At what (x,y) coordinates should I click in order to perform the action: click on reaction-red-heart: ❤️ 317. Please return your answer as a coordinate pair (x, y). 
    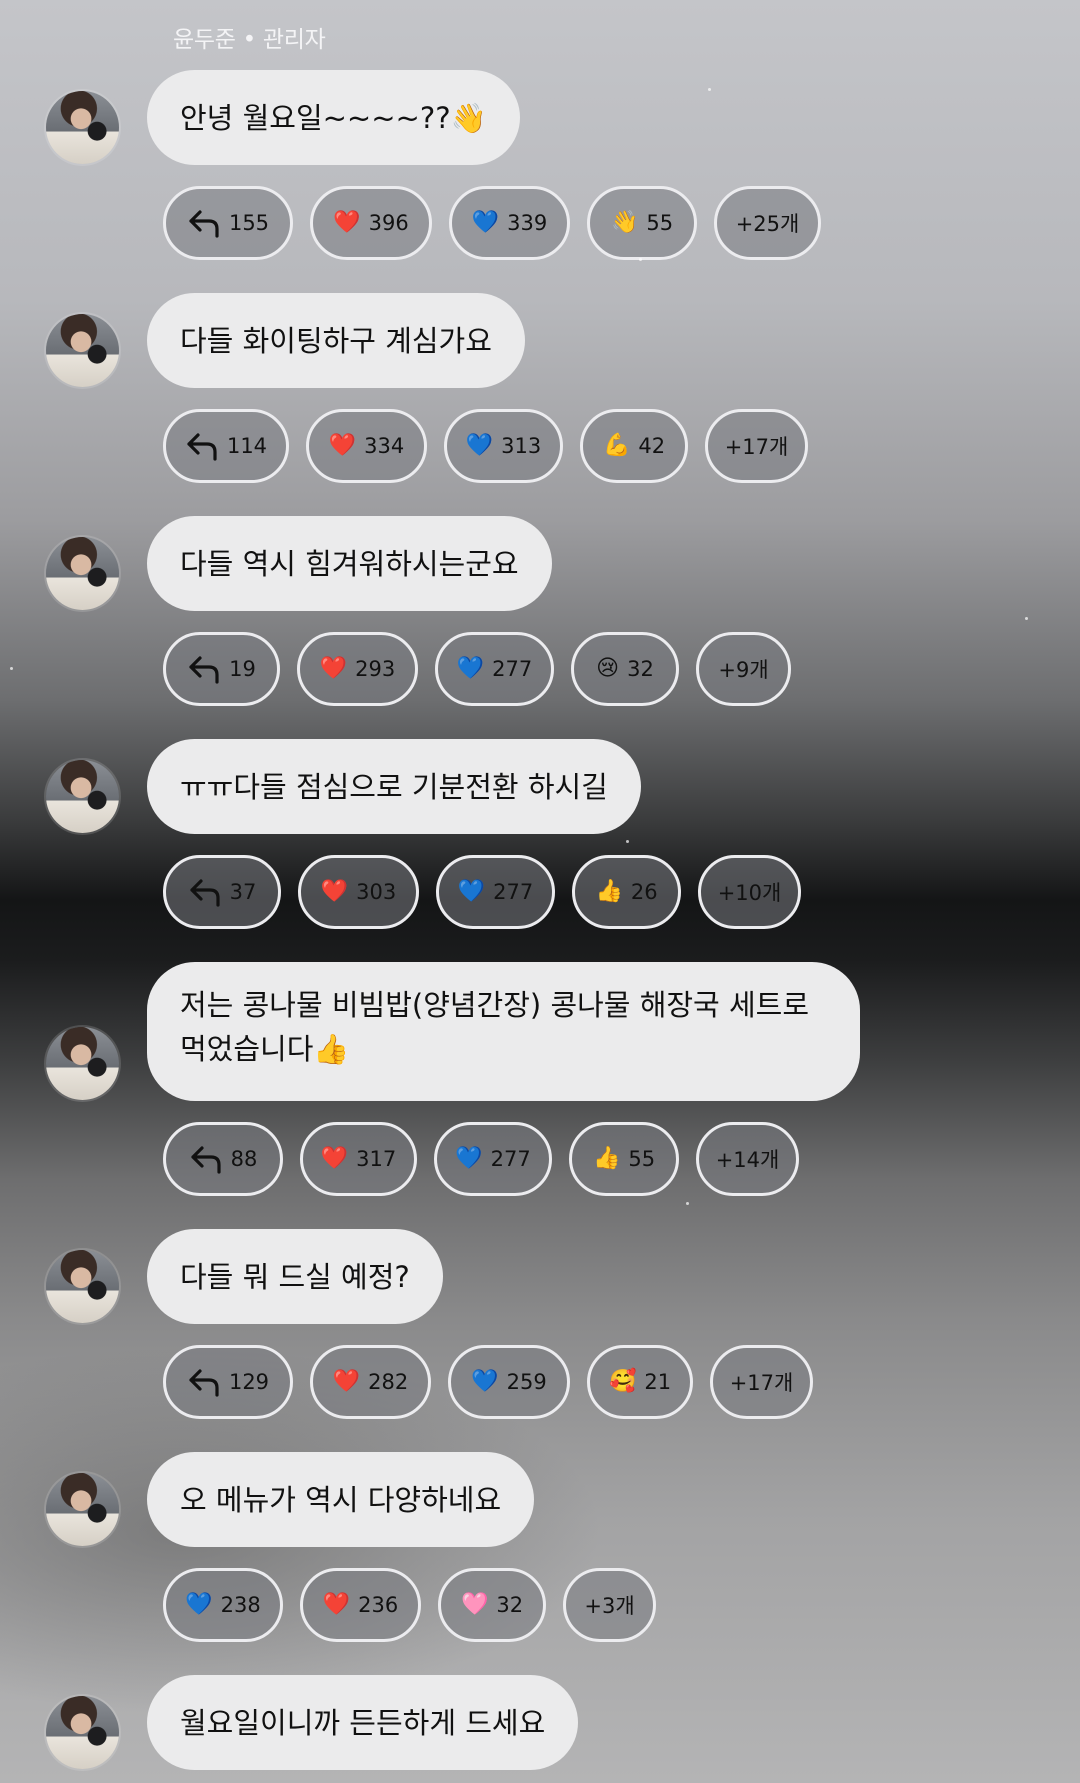
    Looking at the image, I should click on (358, 1159).